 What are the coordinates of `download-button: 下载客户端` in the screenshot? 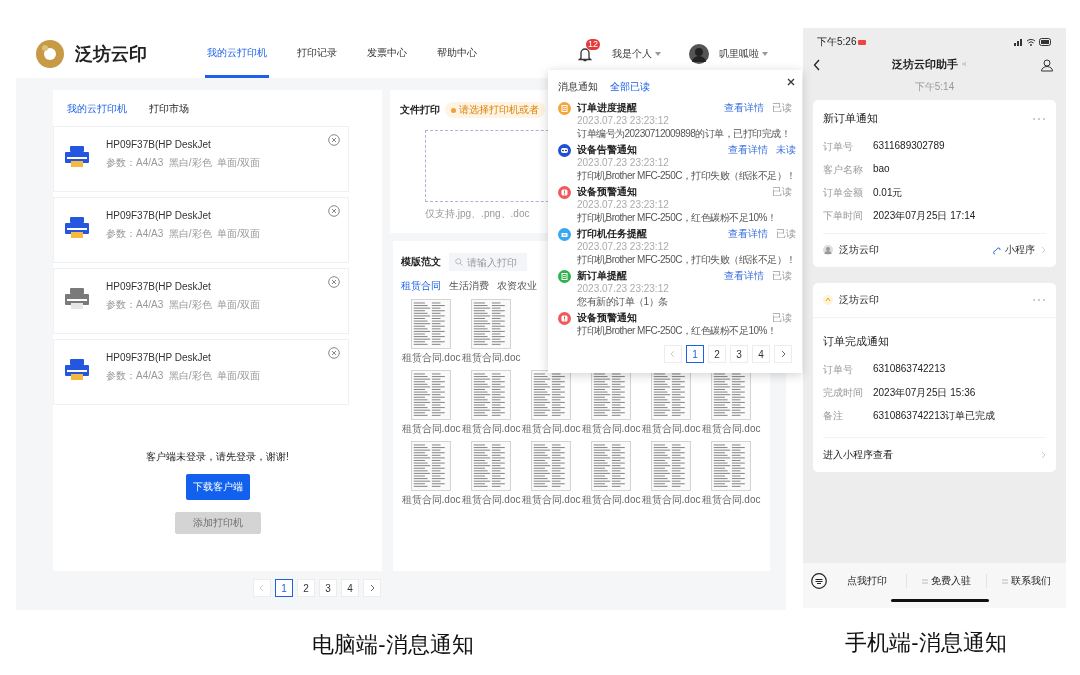 It's located at (217, 487).